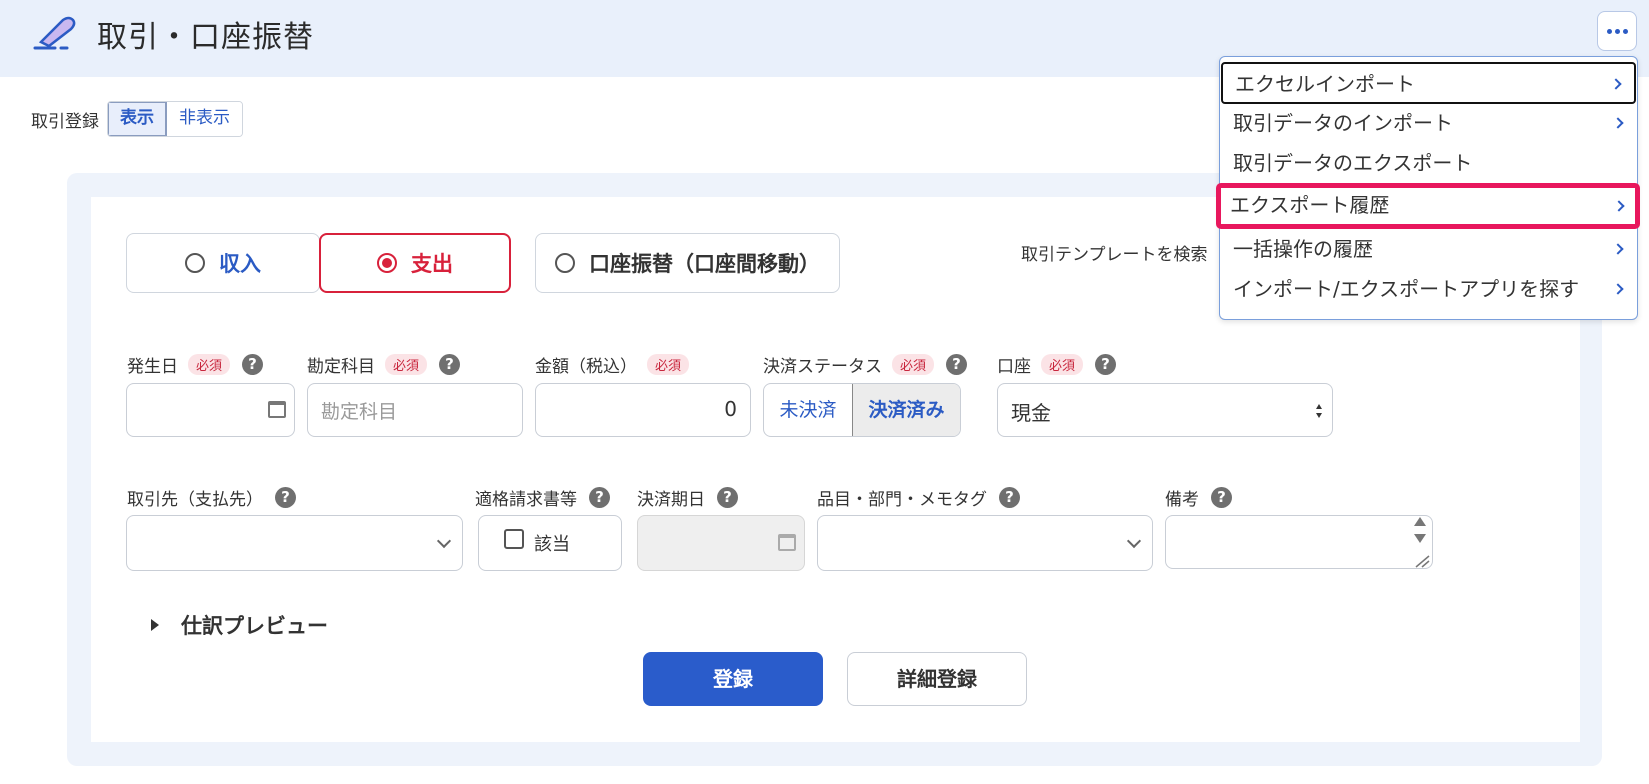  I want to click on date-label-text: 発生日, so click(152, 367).